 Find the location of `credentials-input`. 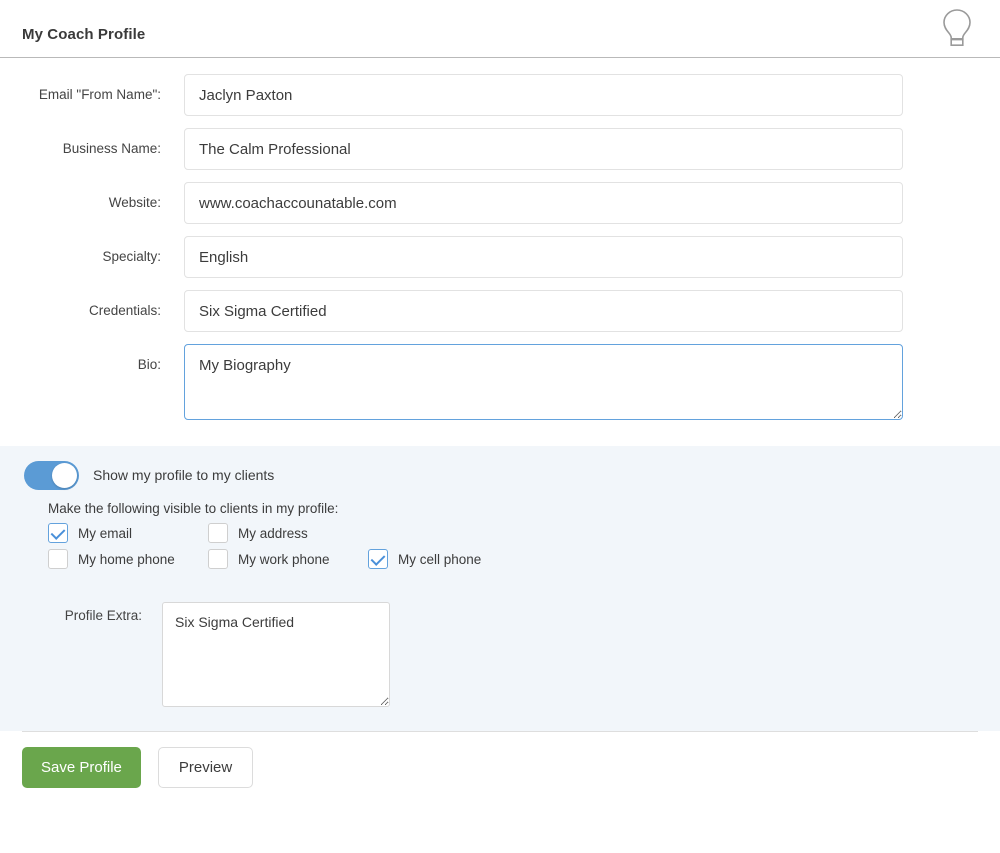

credentials-input is located at coordinates (543, 311).